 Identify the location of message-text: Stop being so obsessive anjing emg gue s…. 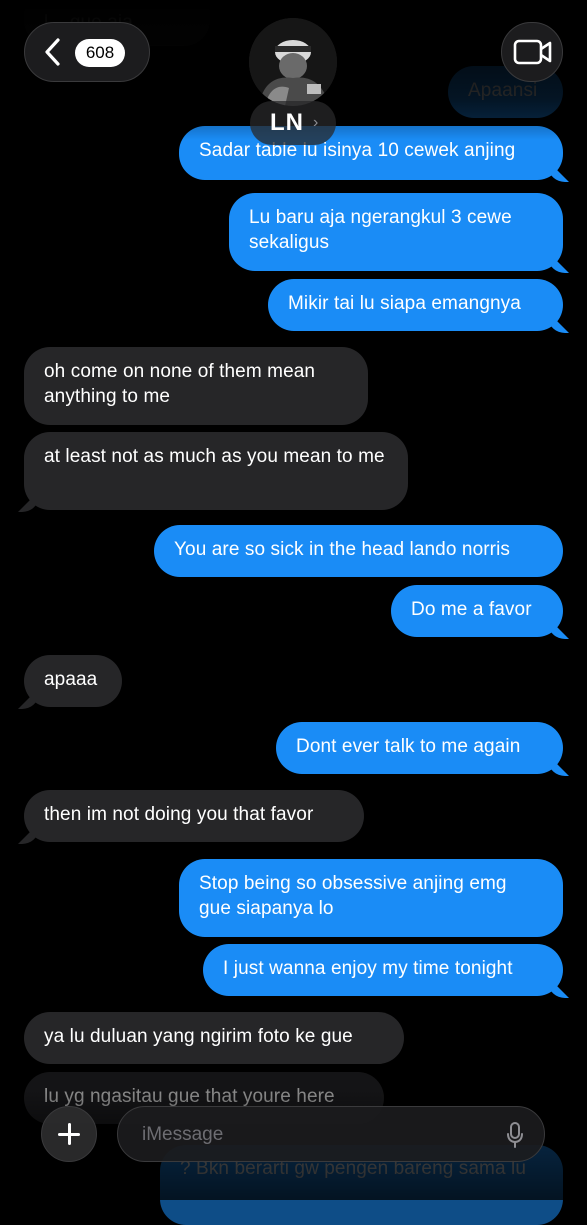
(353, 896).